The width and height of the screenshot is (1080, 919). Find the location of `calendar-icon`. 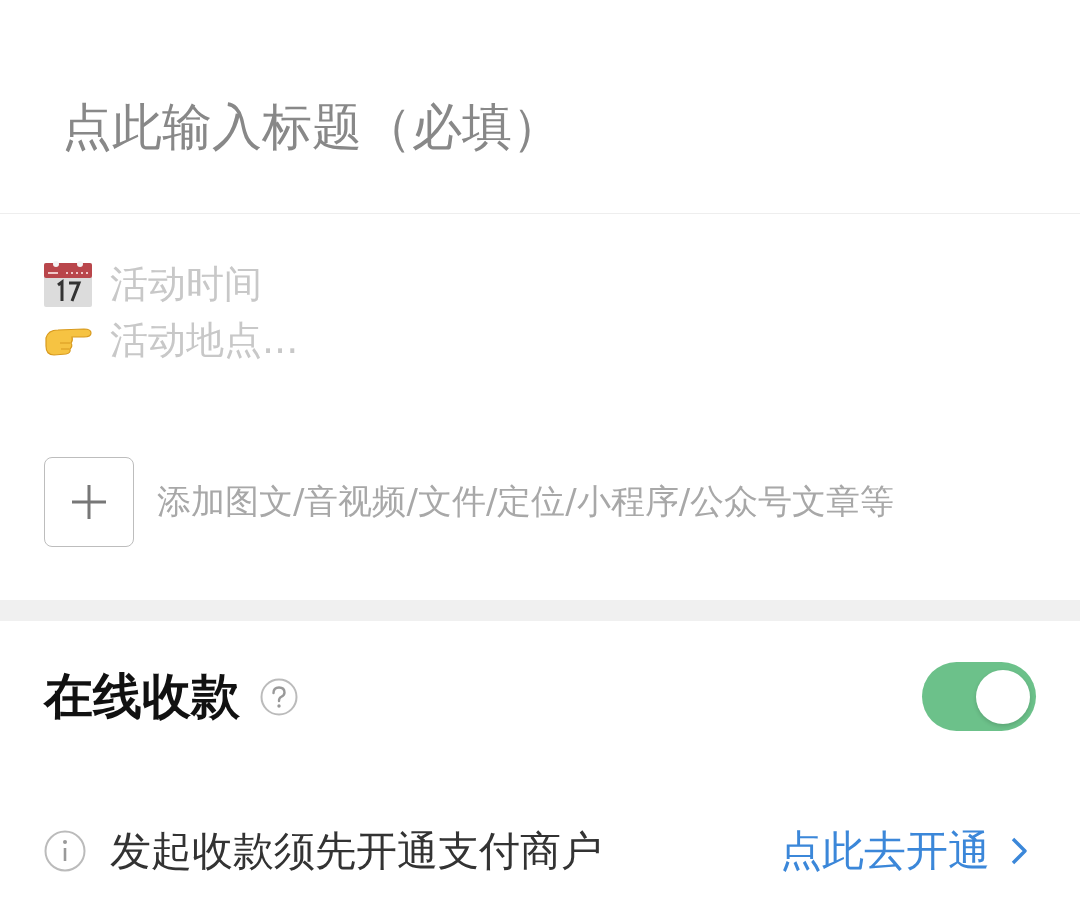

calendar-icon is located at coordinates (68, 284).